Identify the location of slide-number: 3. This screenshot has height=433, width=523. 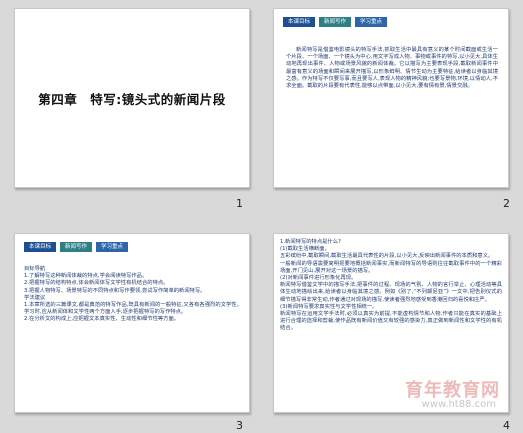
(239, 425).